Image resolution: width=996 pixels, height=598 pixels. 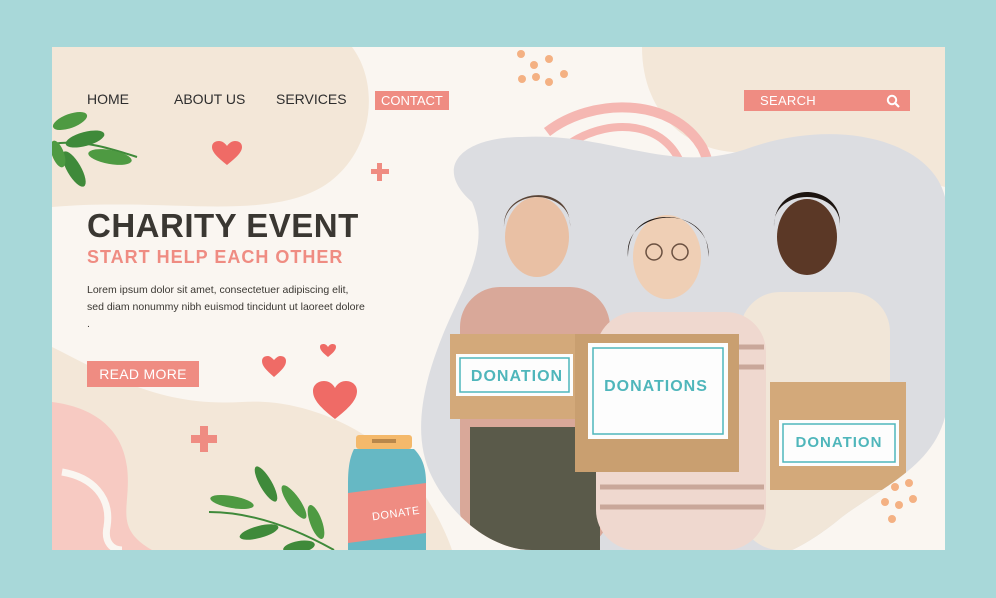 I want to click on nav-contact: CONTACT, so click(x=412, y=100).